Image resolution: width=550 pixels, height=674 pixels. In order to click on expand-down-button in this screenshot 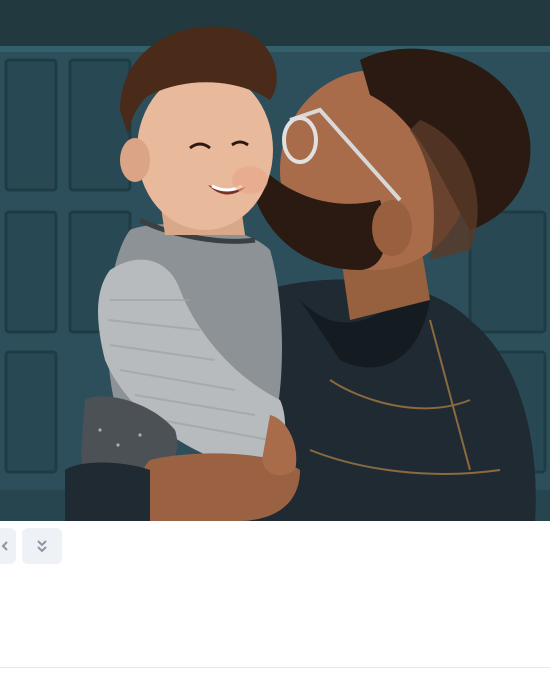, I will do `click(42, 546)`.